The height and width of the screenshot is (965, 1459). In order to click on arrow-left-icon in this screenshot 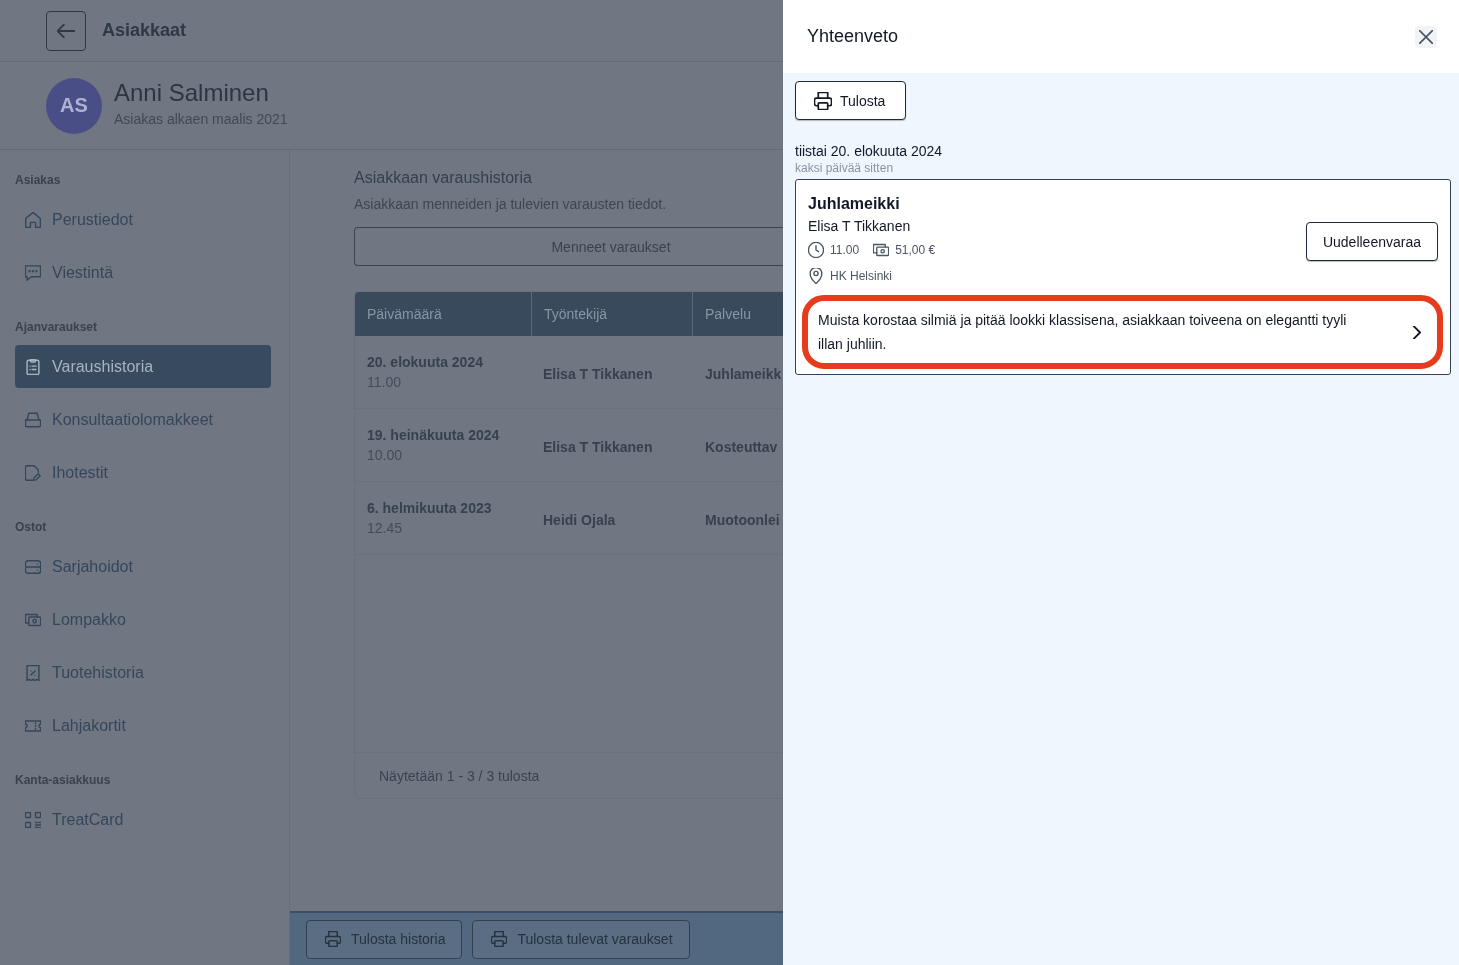, I will do `click(66, 30)`.